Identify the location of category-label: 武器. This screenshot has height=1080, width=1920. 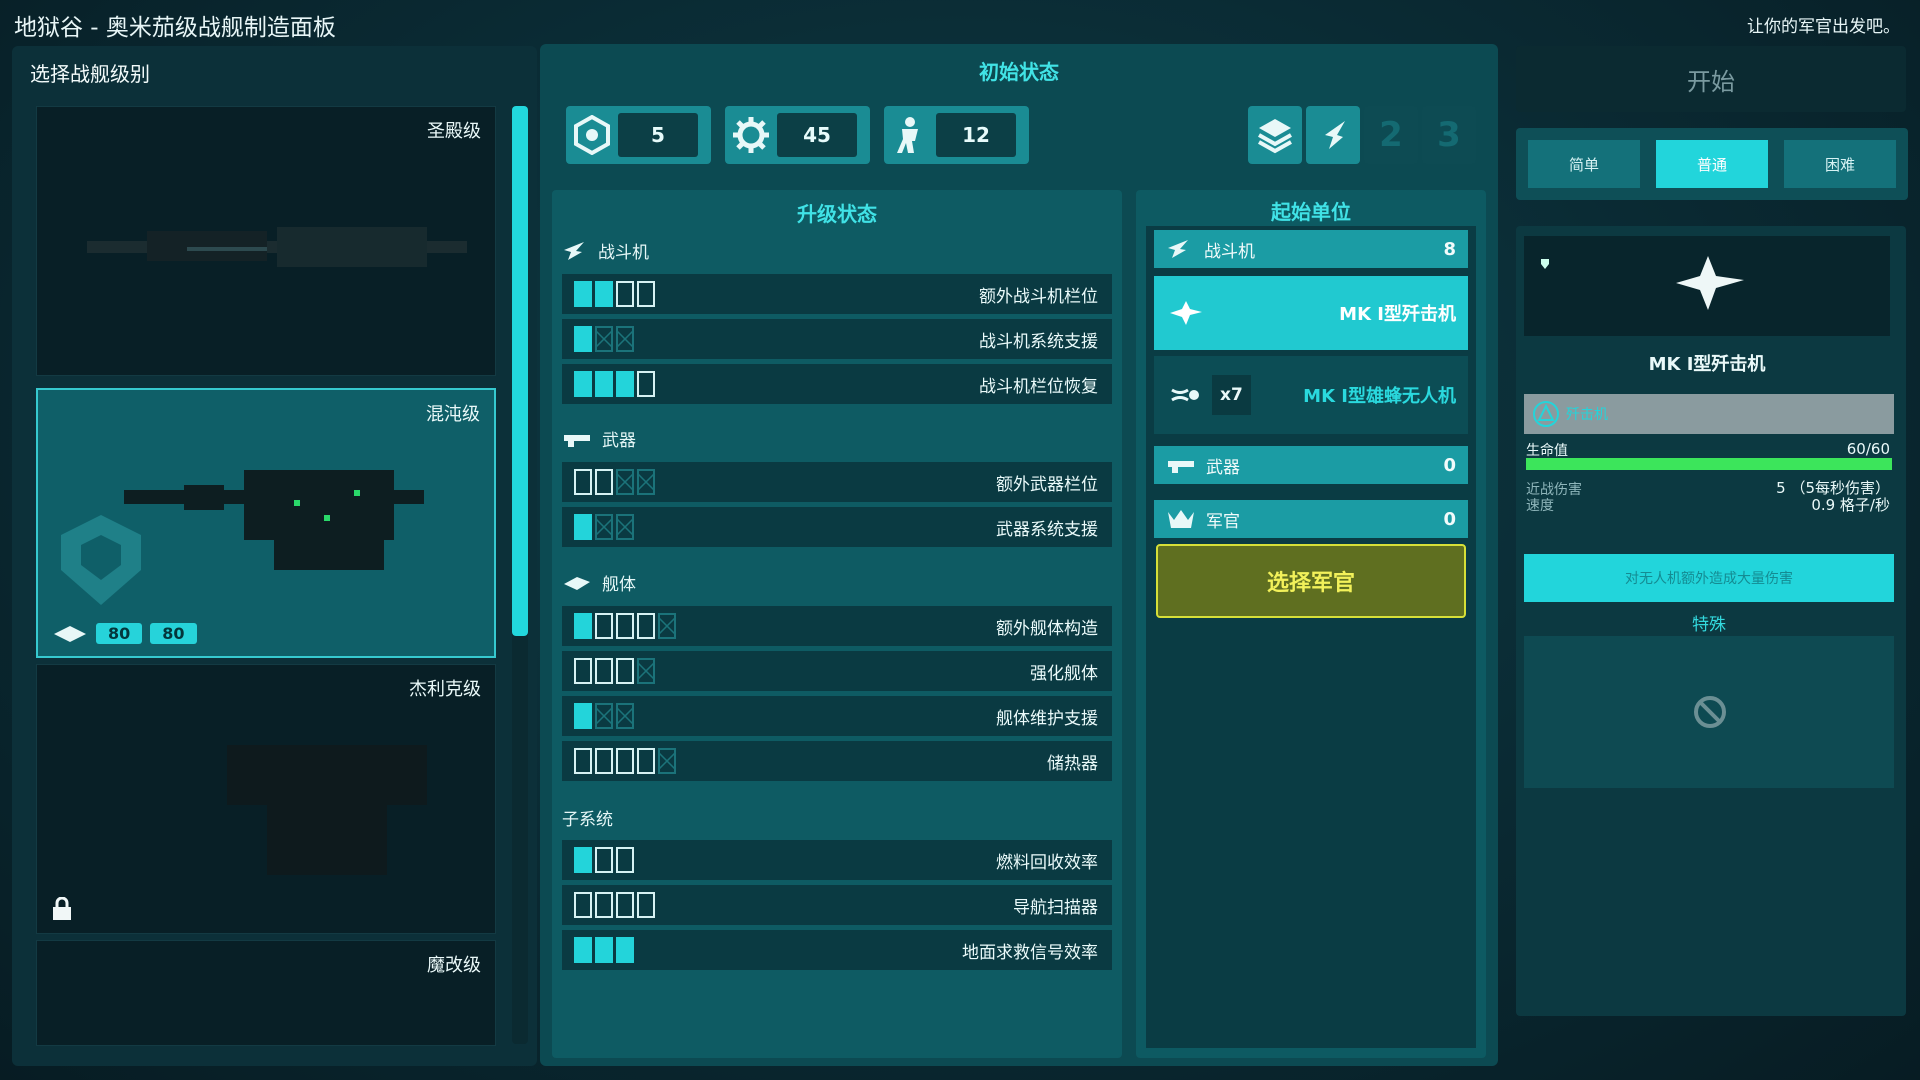
(619, 441).